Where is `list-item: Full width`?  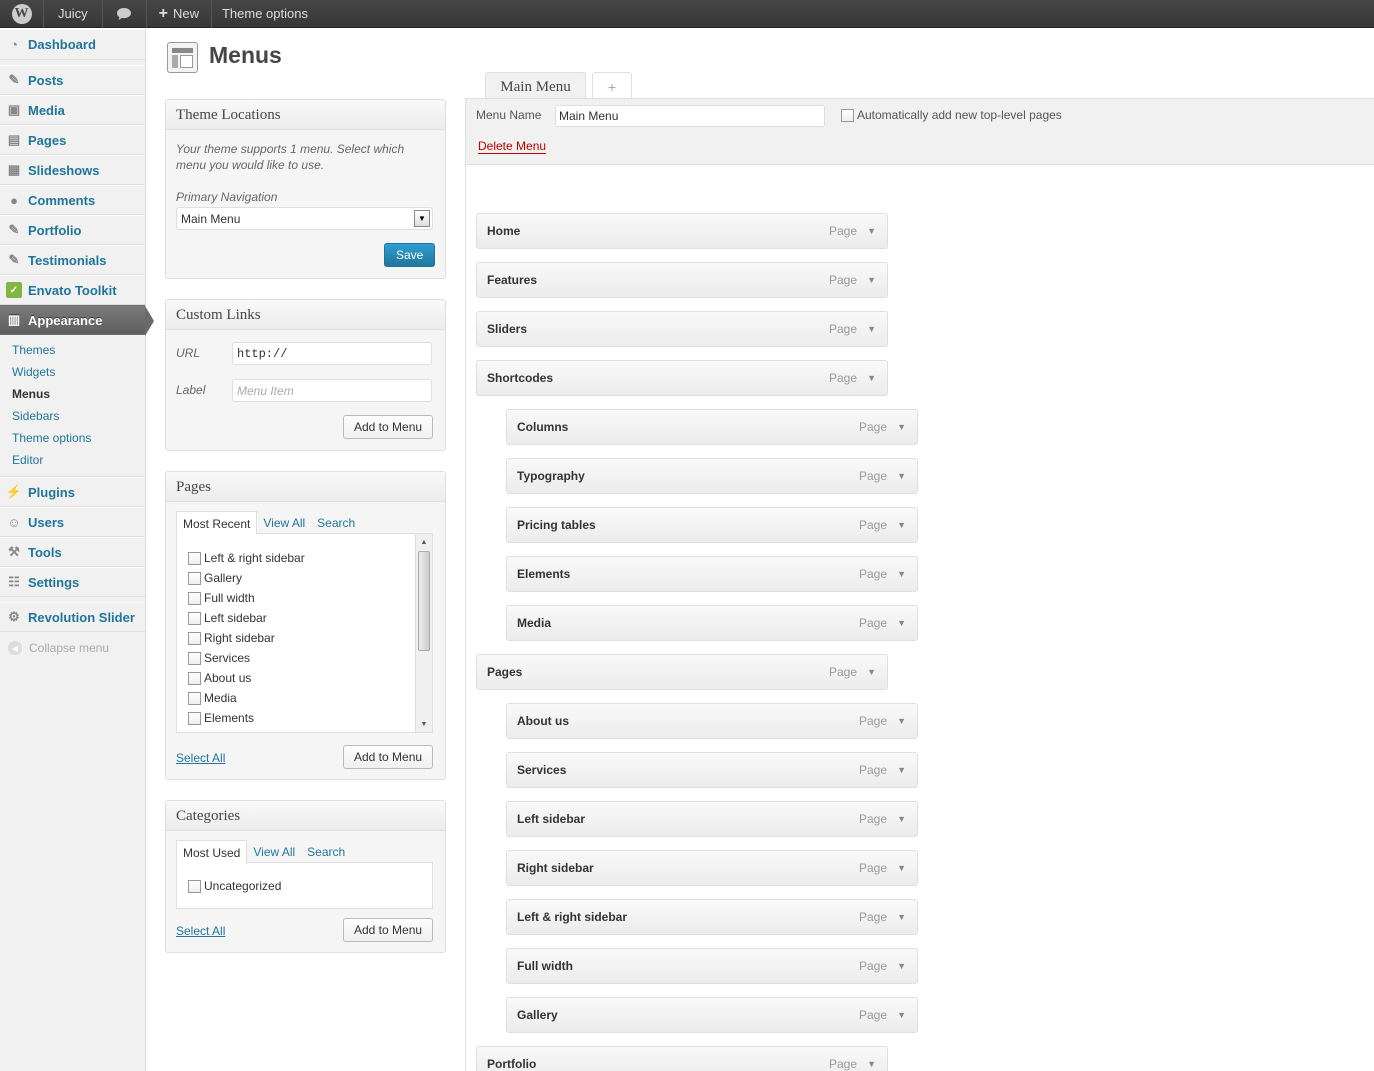 list-item: Full width is located at coordinates (246, 598).